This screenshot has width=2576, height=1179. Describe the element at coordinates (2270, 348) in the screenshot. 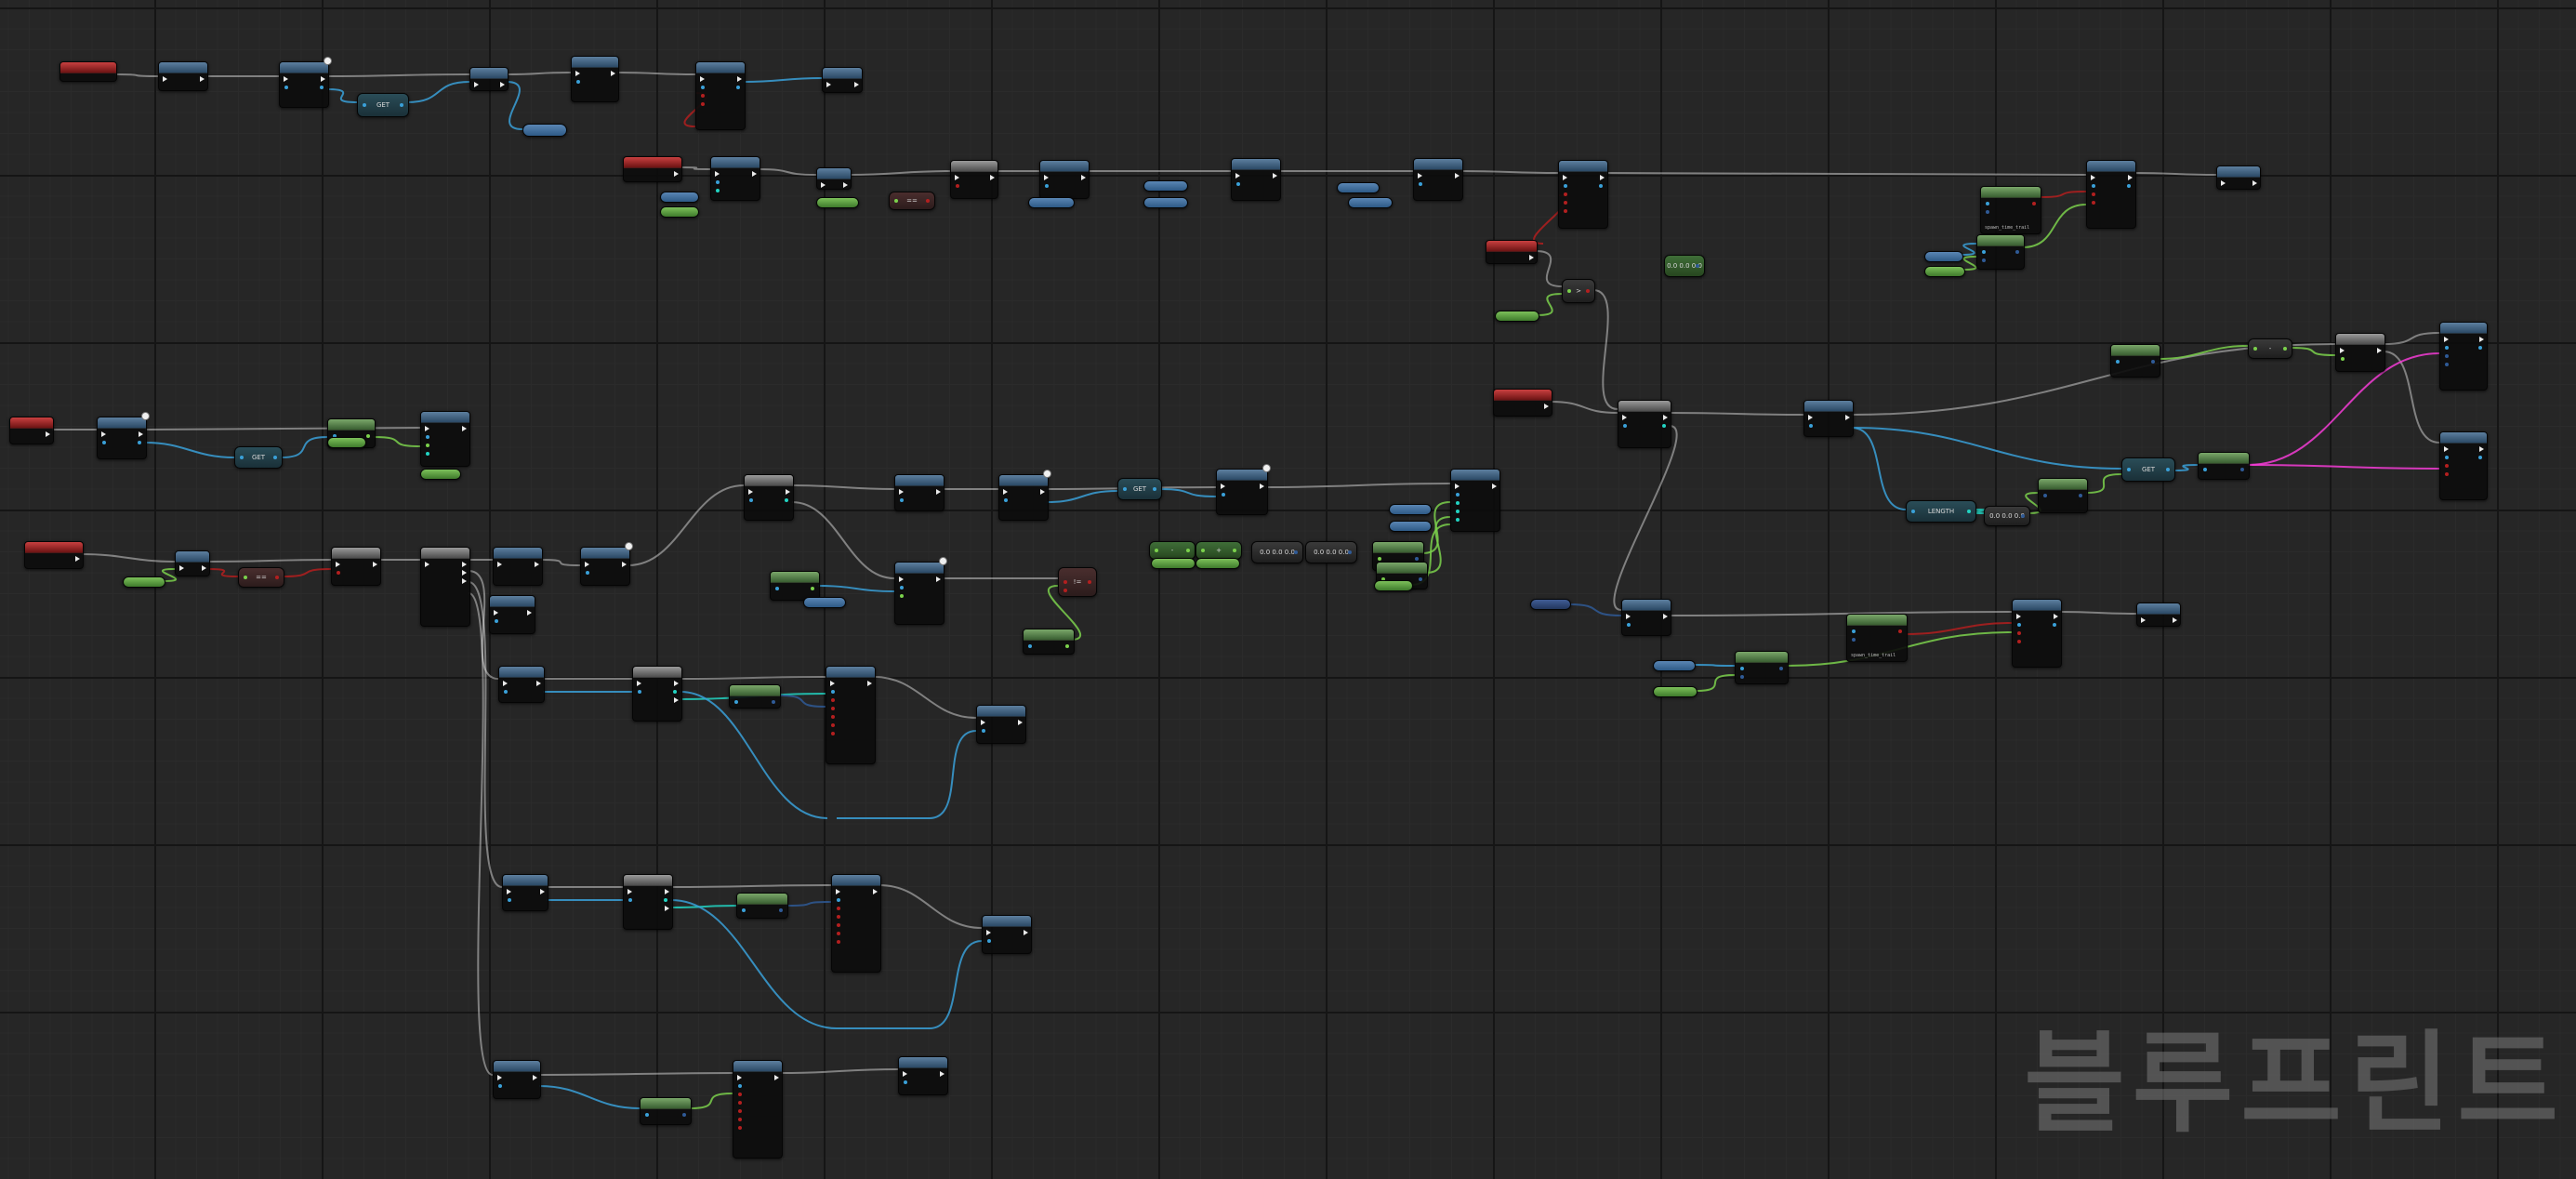

I see `operator-node: -` at that location.